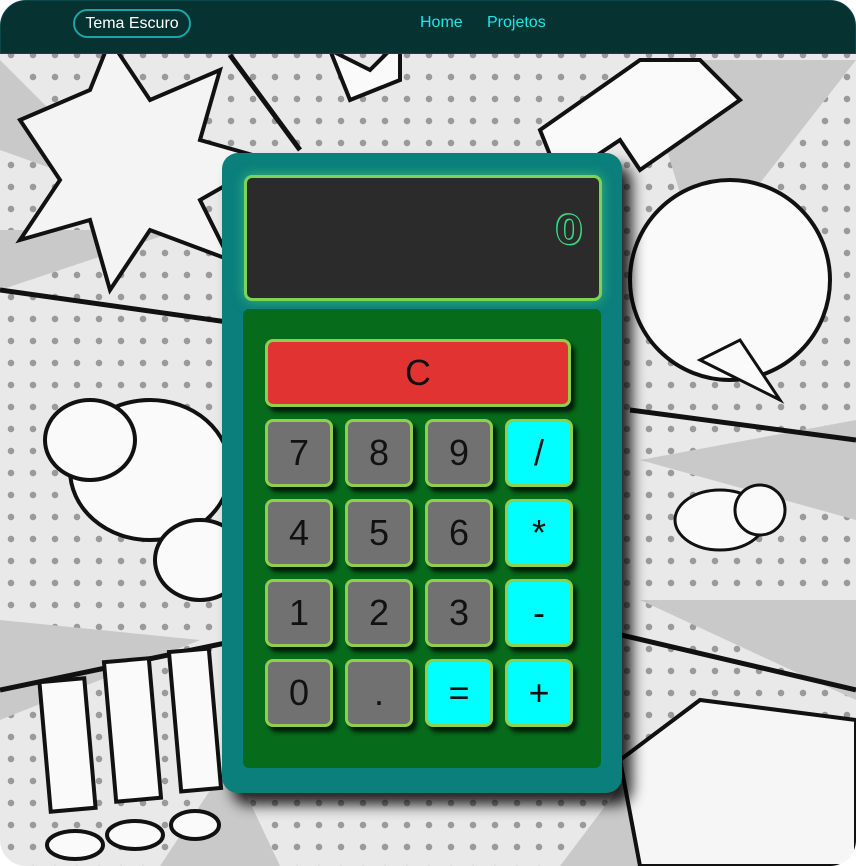 The image size is (856, 866). What do you see at coordinates (299, 453) in the screenshot?
I see `digit-7-button: 7` at bounding box center [299, 453].